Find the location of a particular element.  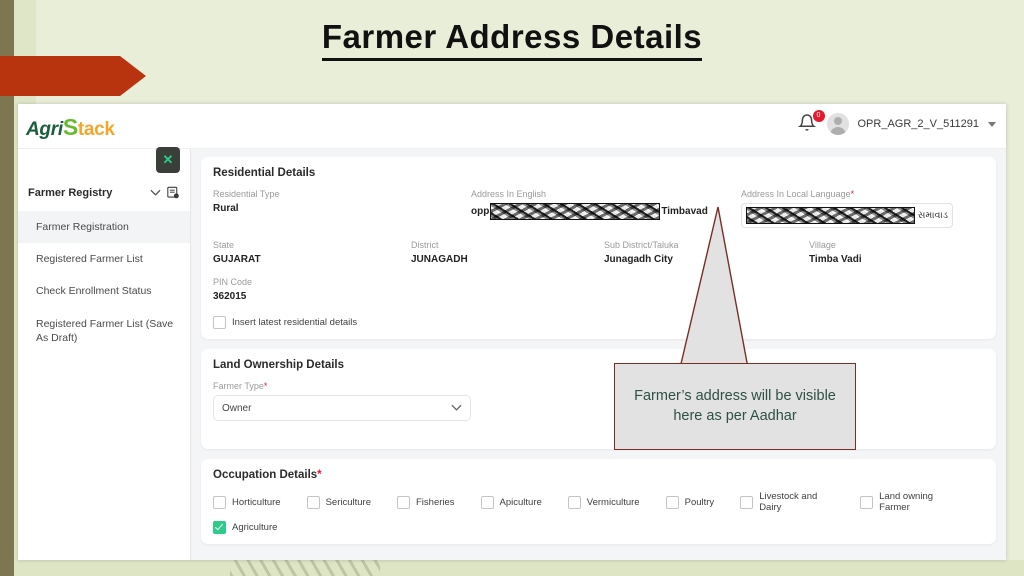

logo-text-tack: tack is located at coordinates (96, 129).